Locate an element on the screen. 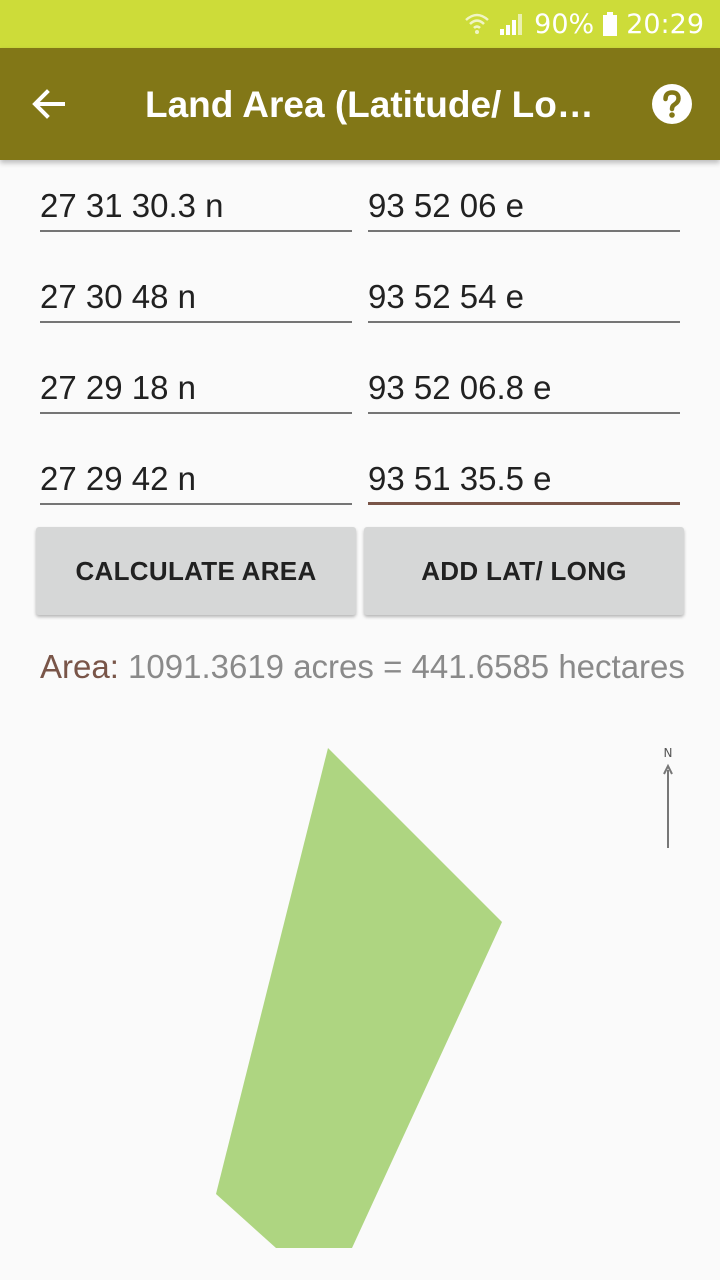  help-button is located at coordinates (672, 104).